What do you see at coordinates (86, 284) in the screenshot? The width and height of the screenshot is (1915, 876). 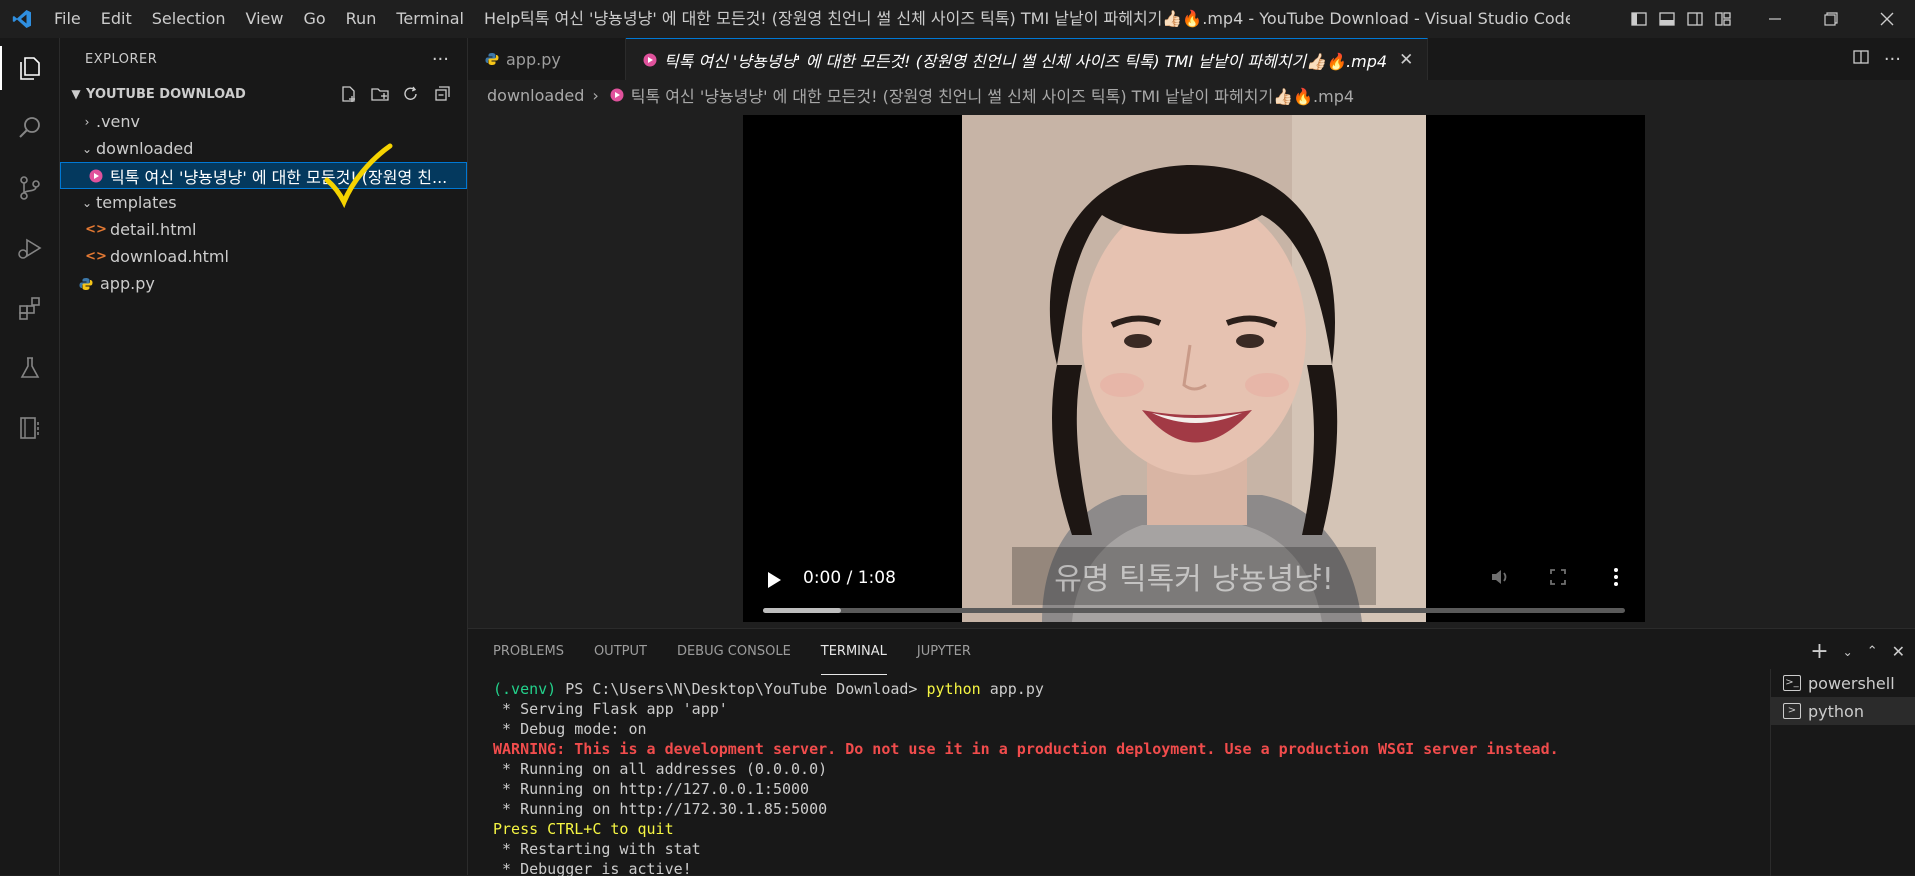 I see `python-file-icon` at bounding box center [86, 284].